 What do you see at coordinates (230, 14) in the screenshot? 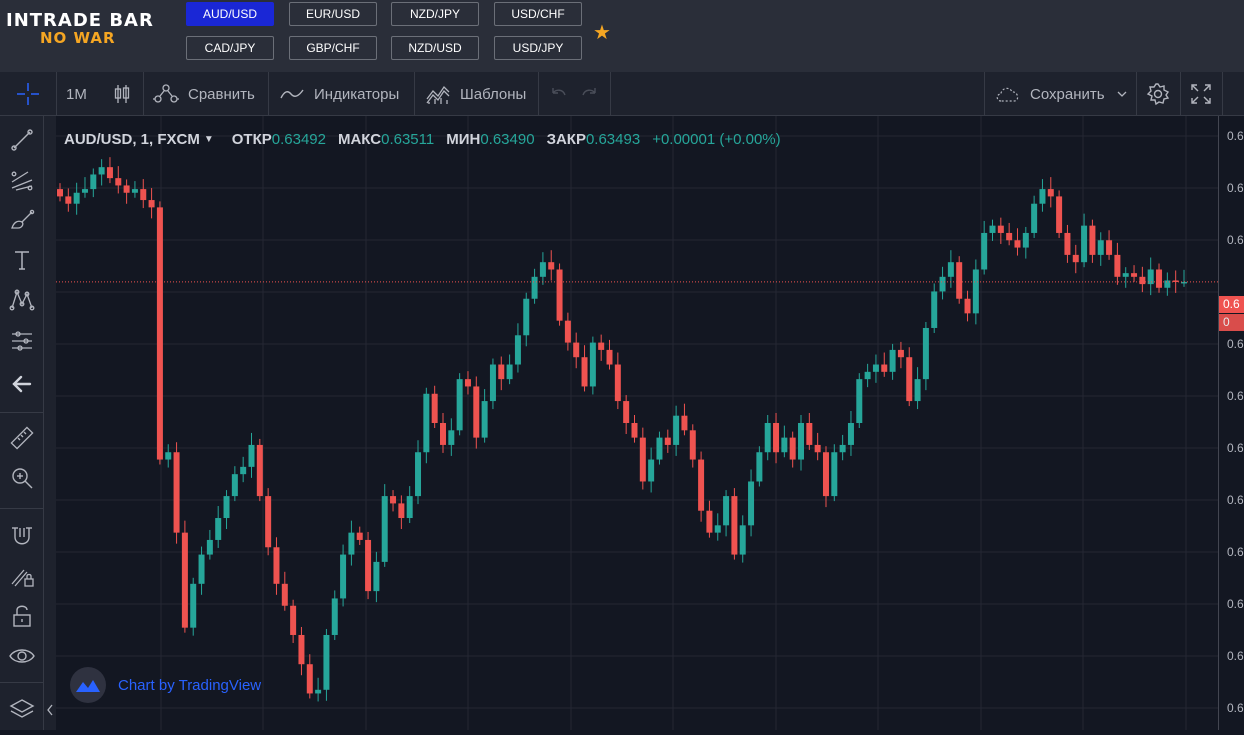
I see `pair-button-aud-usd: AUD/USD` at bounding box center [230, 14].